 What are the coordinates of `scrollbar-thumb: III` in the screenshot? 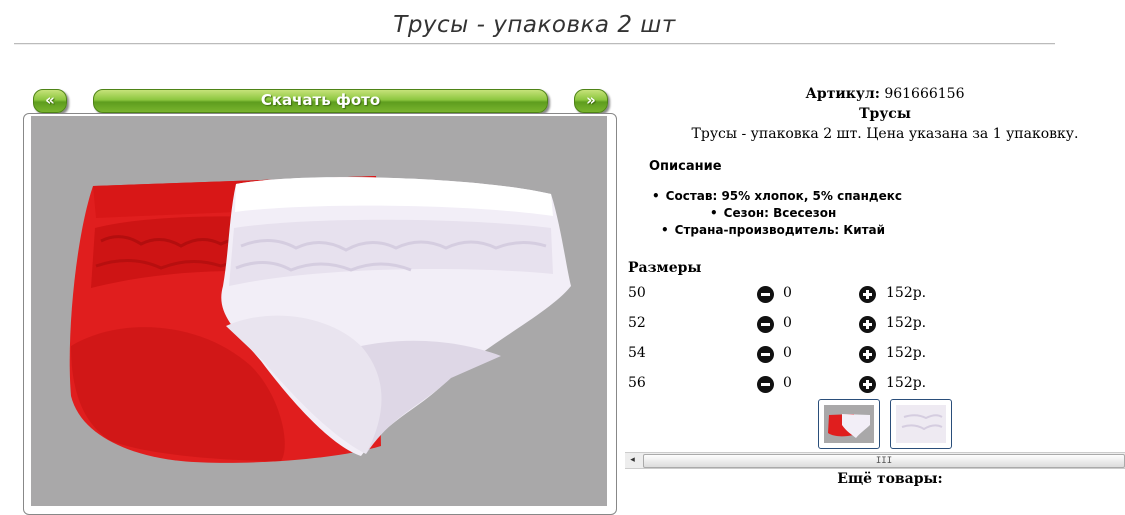 It's located at (884, 461).